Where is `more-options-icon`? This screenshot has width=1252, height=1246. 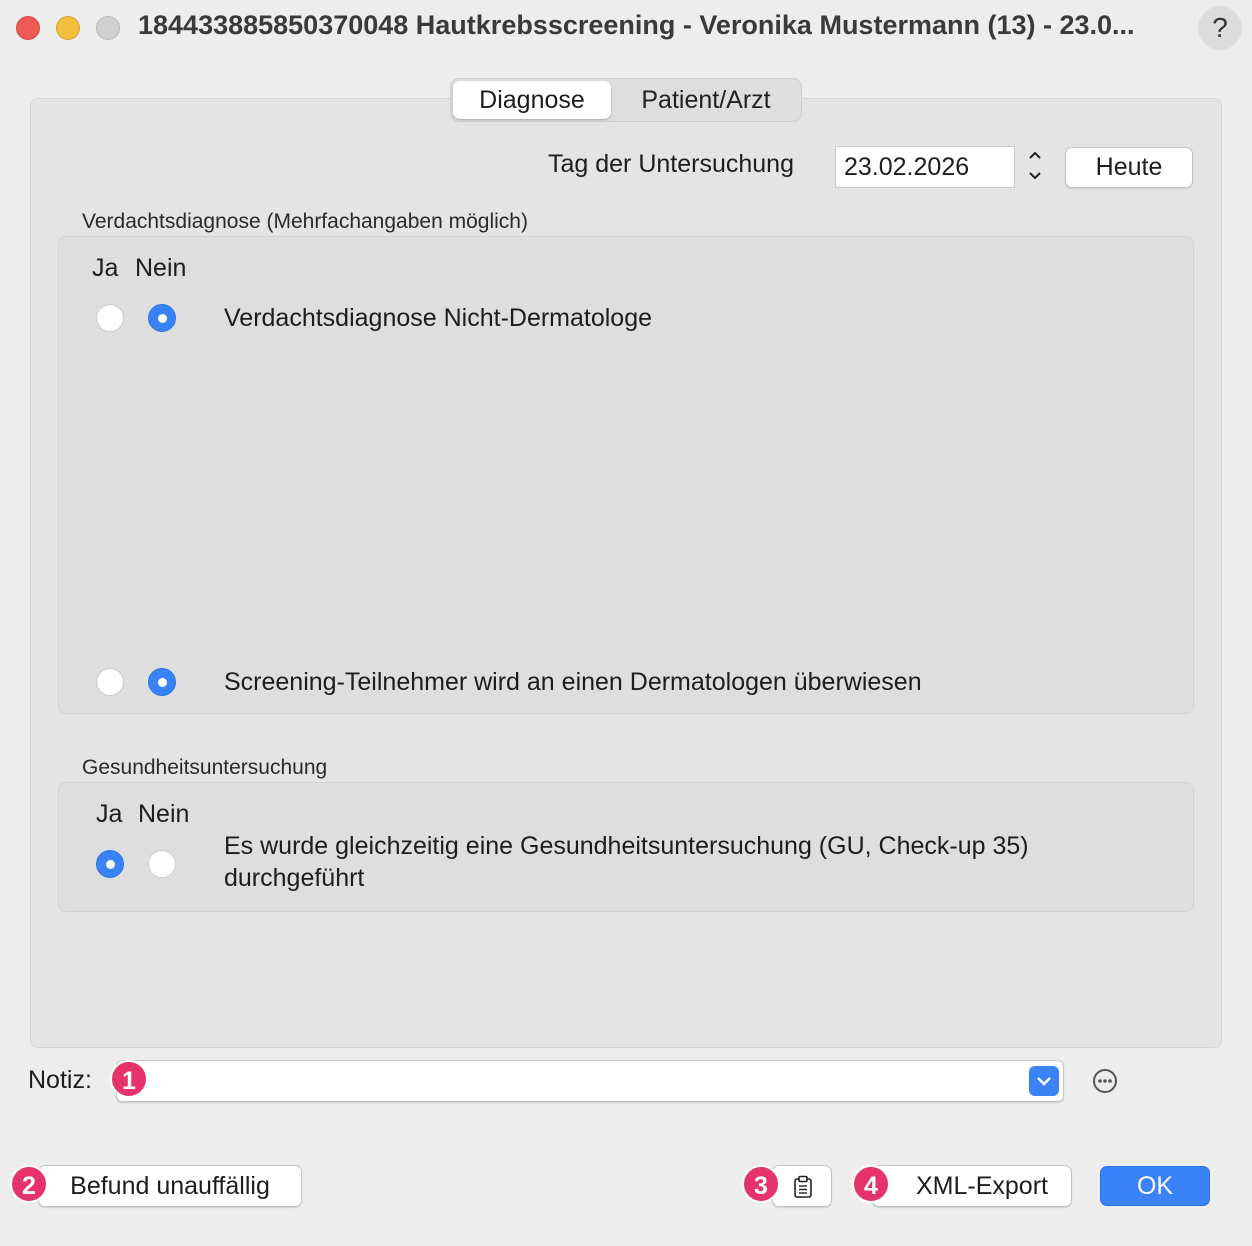
more-options-icon is located at coordinates (1105, 1081).